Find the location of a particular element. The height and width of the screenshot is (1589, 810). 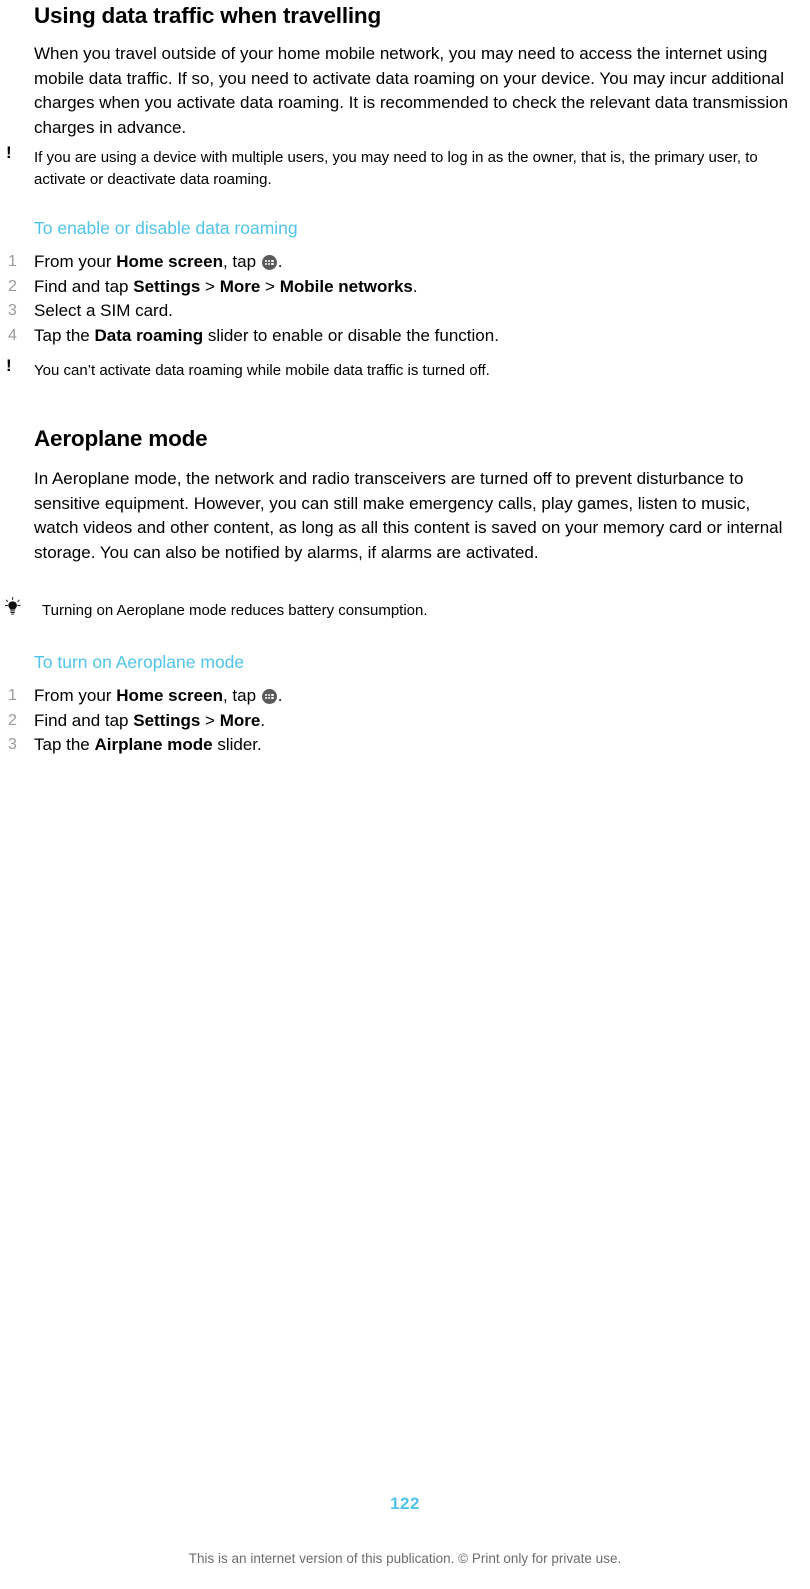

step-text: Find and tap Settings > More. is located at coordinates (149, 721).